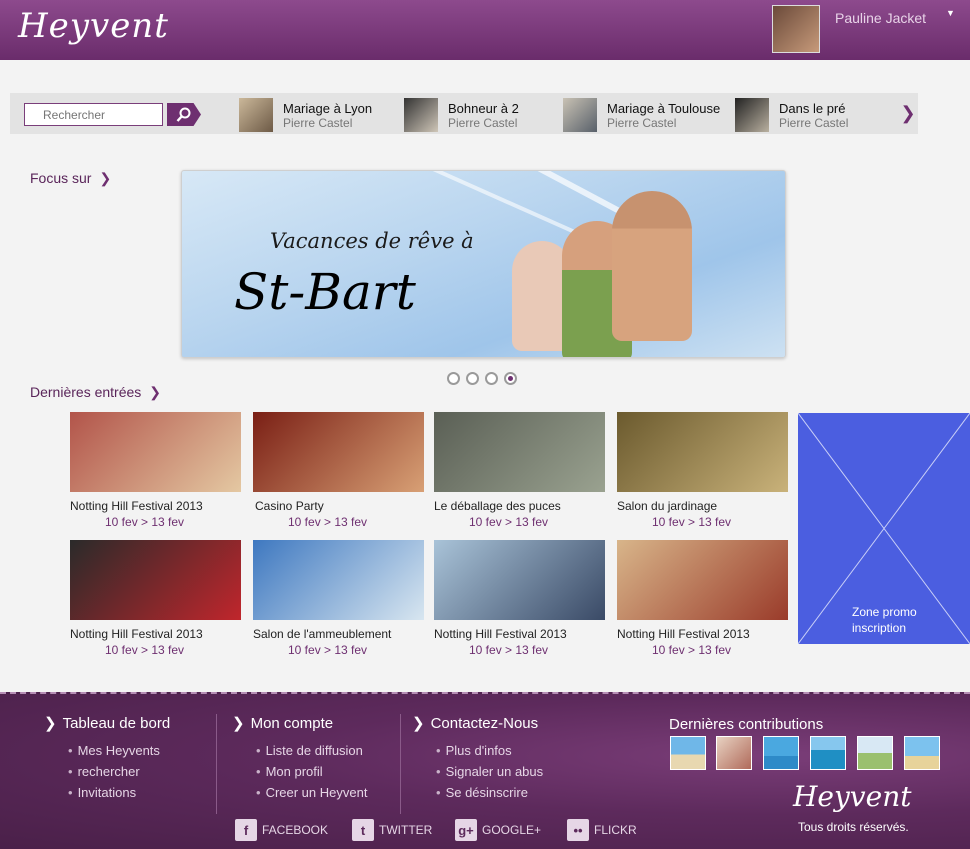 The image size is (970, 849). I want to click on heyvent-logo: Heyvent, so click(93, 26).